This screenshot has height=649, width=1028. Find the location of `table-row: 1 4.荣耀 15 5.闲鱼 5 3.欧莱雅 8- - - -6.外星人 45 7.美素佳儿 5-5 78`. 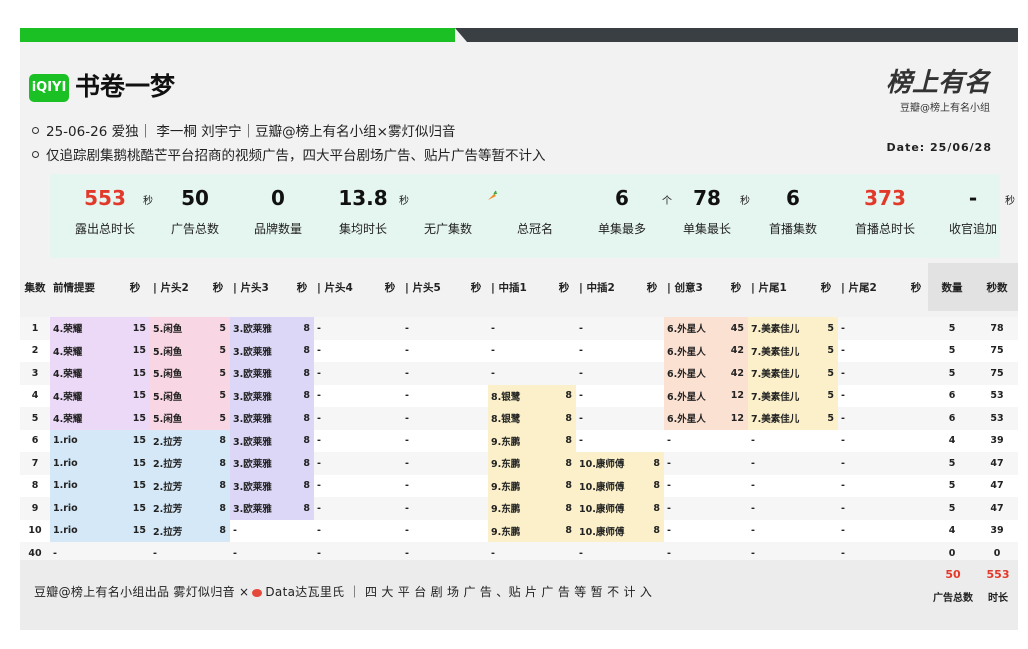

table-row: 1 4.荣耀 15 5.闲鱼 5 3.欧莱雅 8- - - -6.外星人 45 7.美素佳儿 5-5 78 is located at coordinates (519, 328).